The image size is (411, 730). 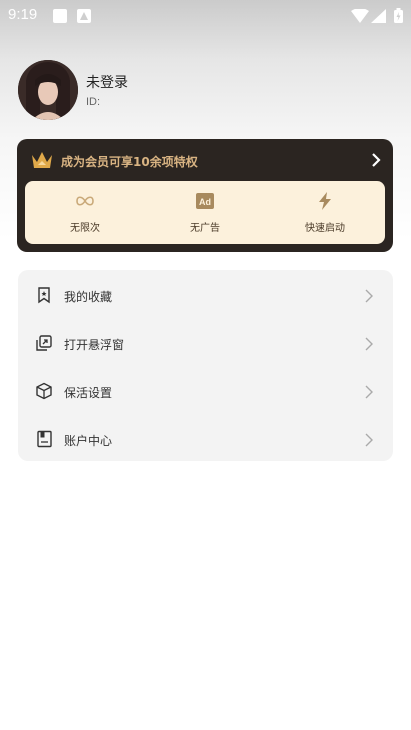 What do you see at coordinates (378, 17) in the screenshot?
I see `signal-icon` at bounding box center [378, 17].